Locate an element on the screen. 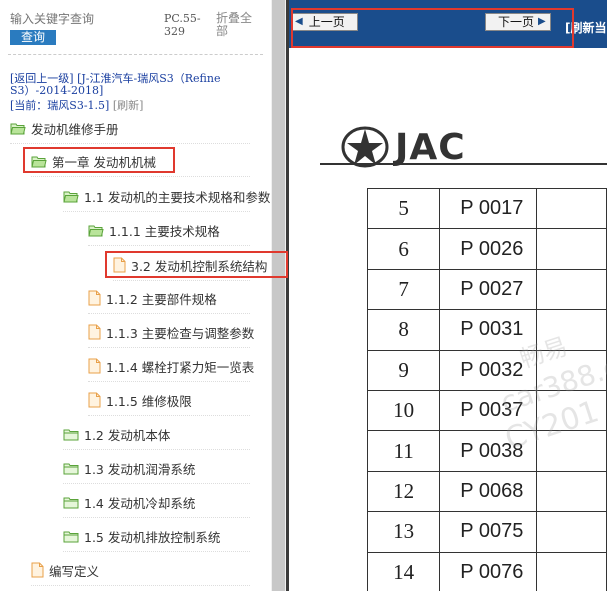 The height and width of the screenshot is (591, 607). tree-item: 1.2 发动机本体 is located at coordinates (116, 434).